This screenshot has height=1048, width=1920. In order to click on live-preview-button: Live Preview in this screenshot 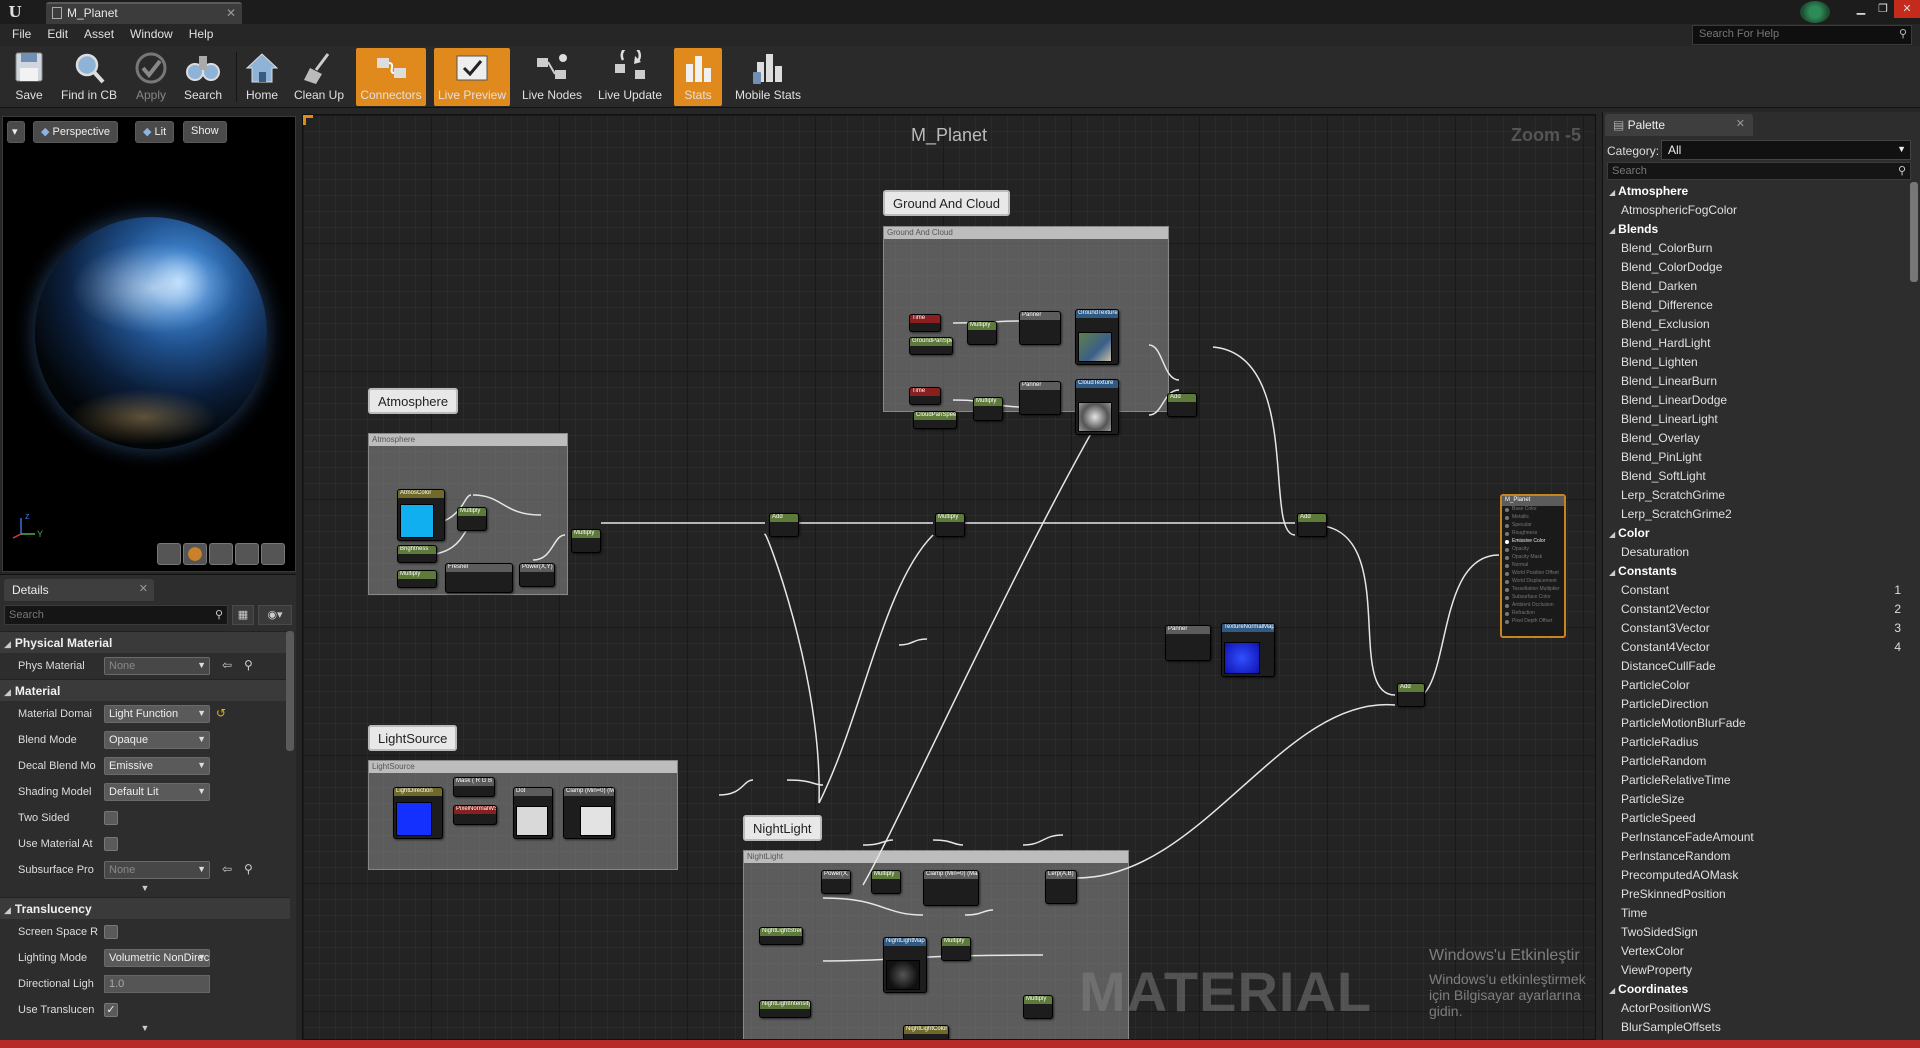, I will do `click(472, 77)`.